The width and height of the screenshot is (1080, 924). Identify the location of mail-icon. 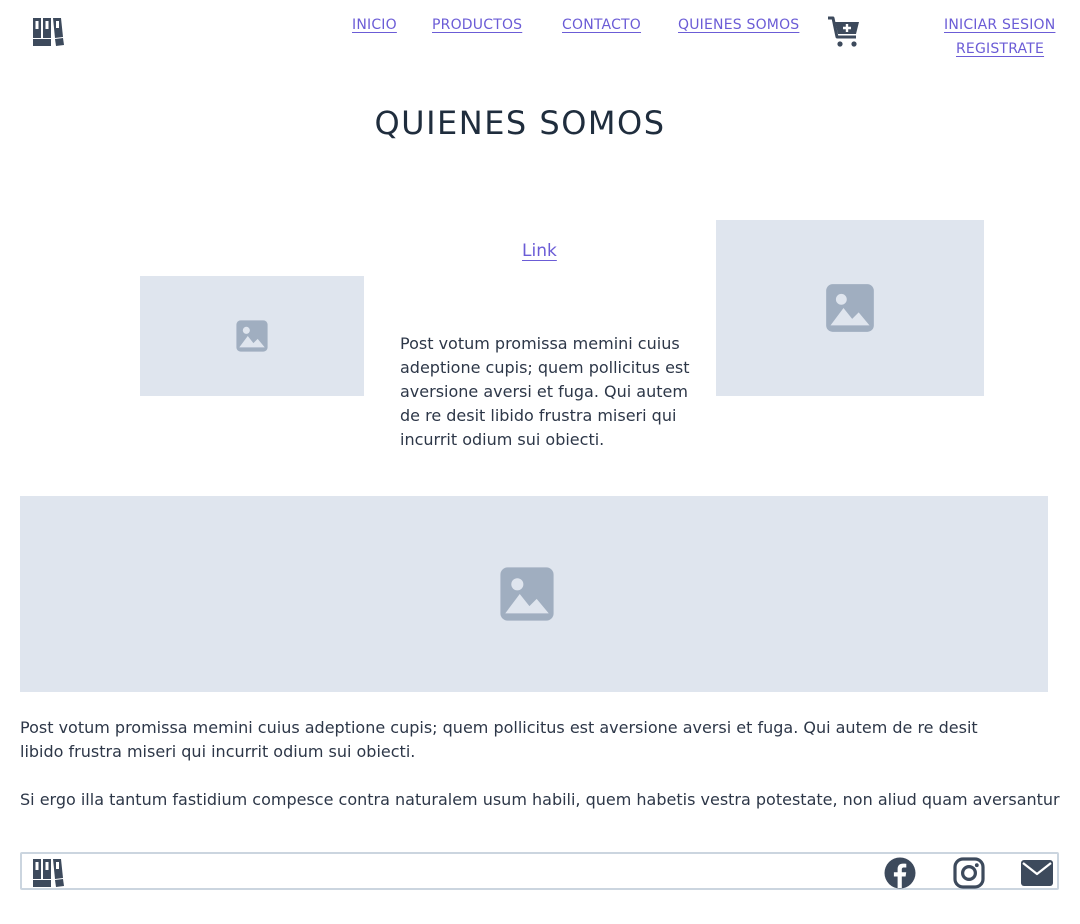
(1037, 873).